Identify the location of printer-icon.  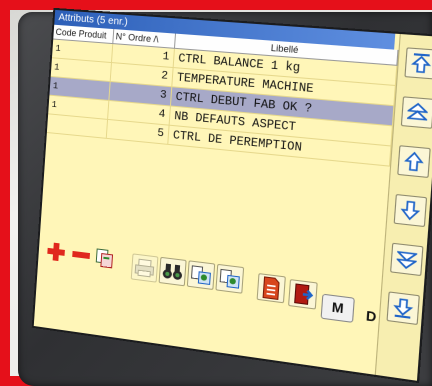
(145, 267).